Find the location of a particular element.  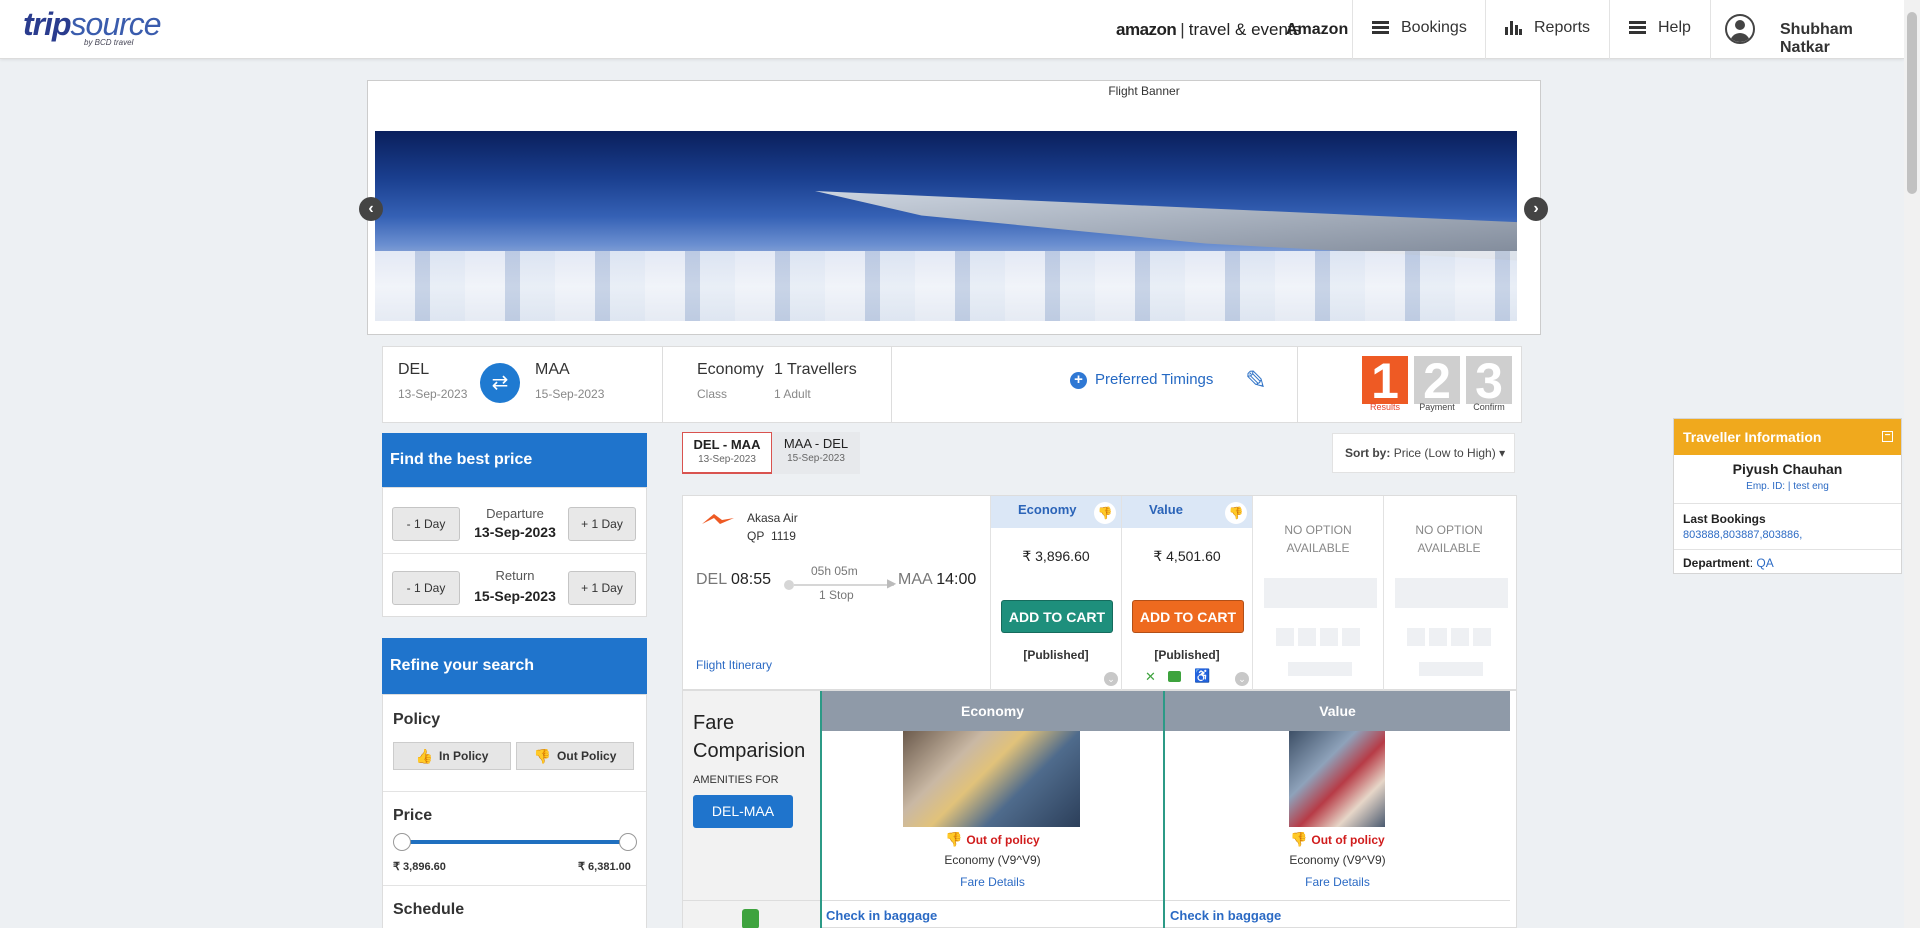

economy-add-to-cart-button: ADD TO CART is located at coordinates (1057, 616).